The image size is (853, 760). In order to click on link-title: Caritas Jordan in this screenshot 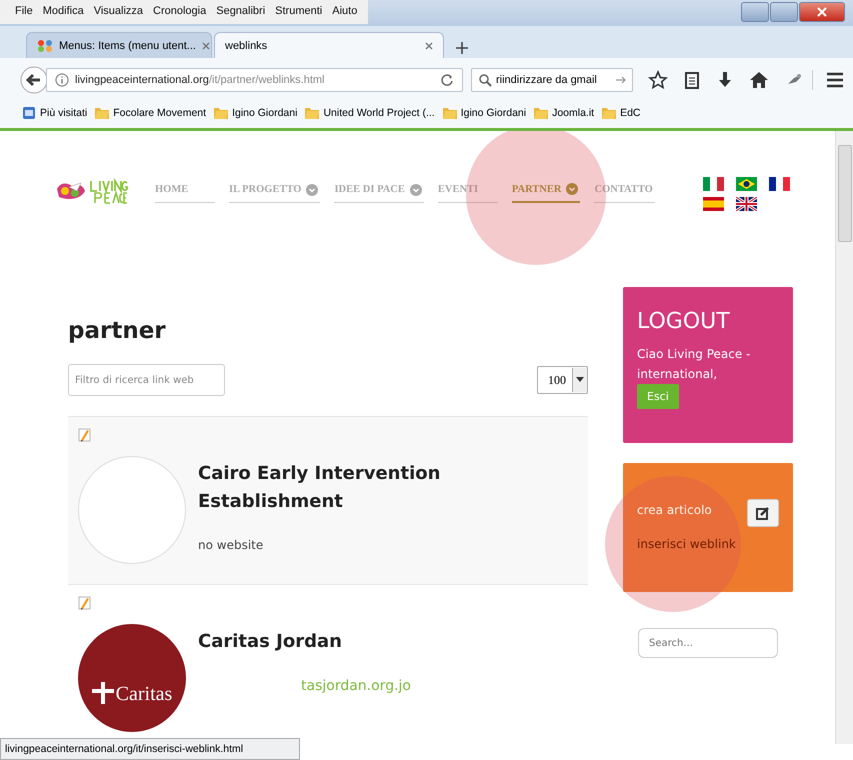, I will do `click(348, 642)`.